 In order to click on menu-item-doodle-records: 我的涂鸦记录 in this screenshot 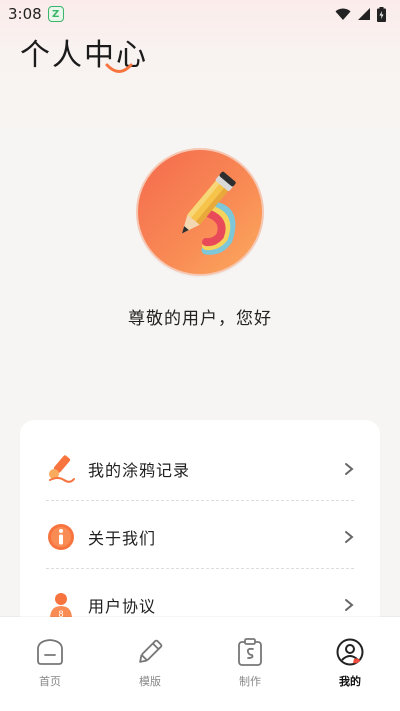, I will do `click(200, 469)`.